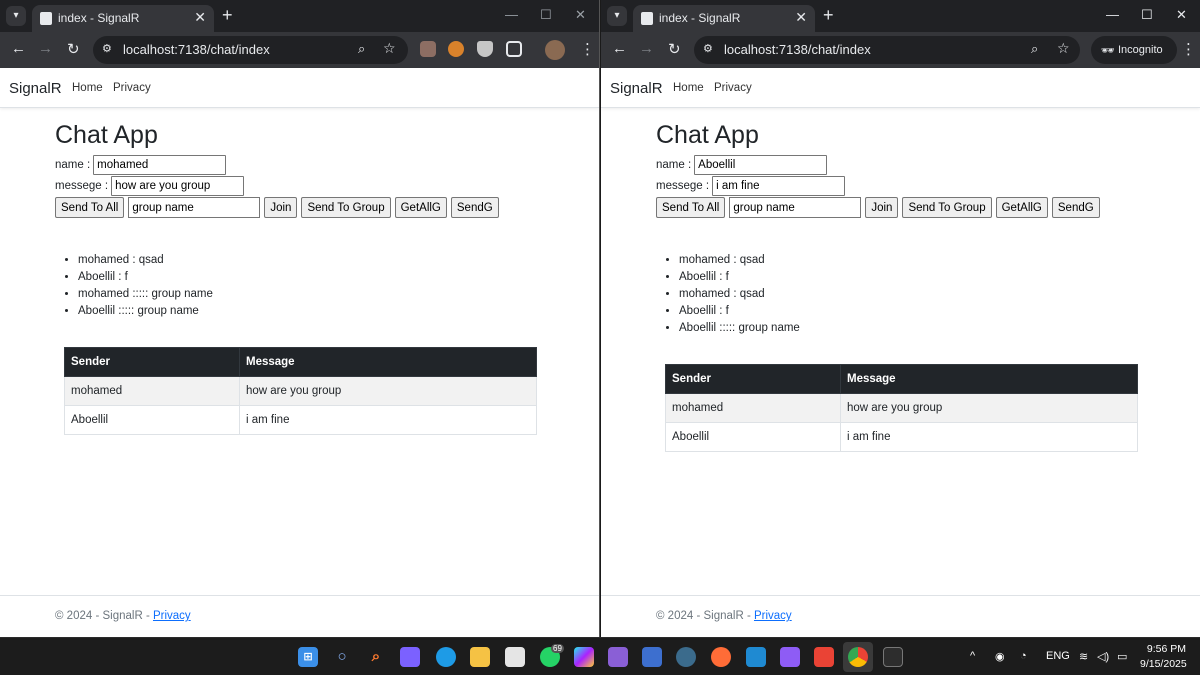 Image resolution: width=1200 pixels, height=675 pixels. Describe the element at coordinates (555, 50) in the screenshot. I see `profile-avatar` at that location.